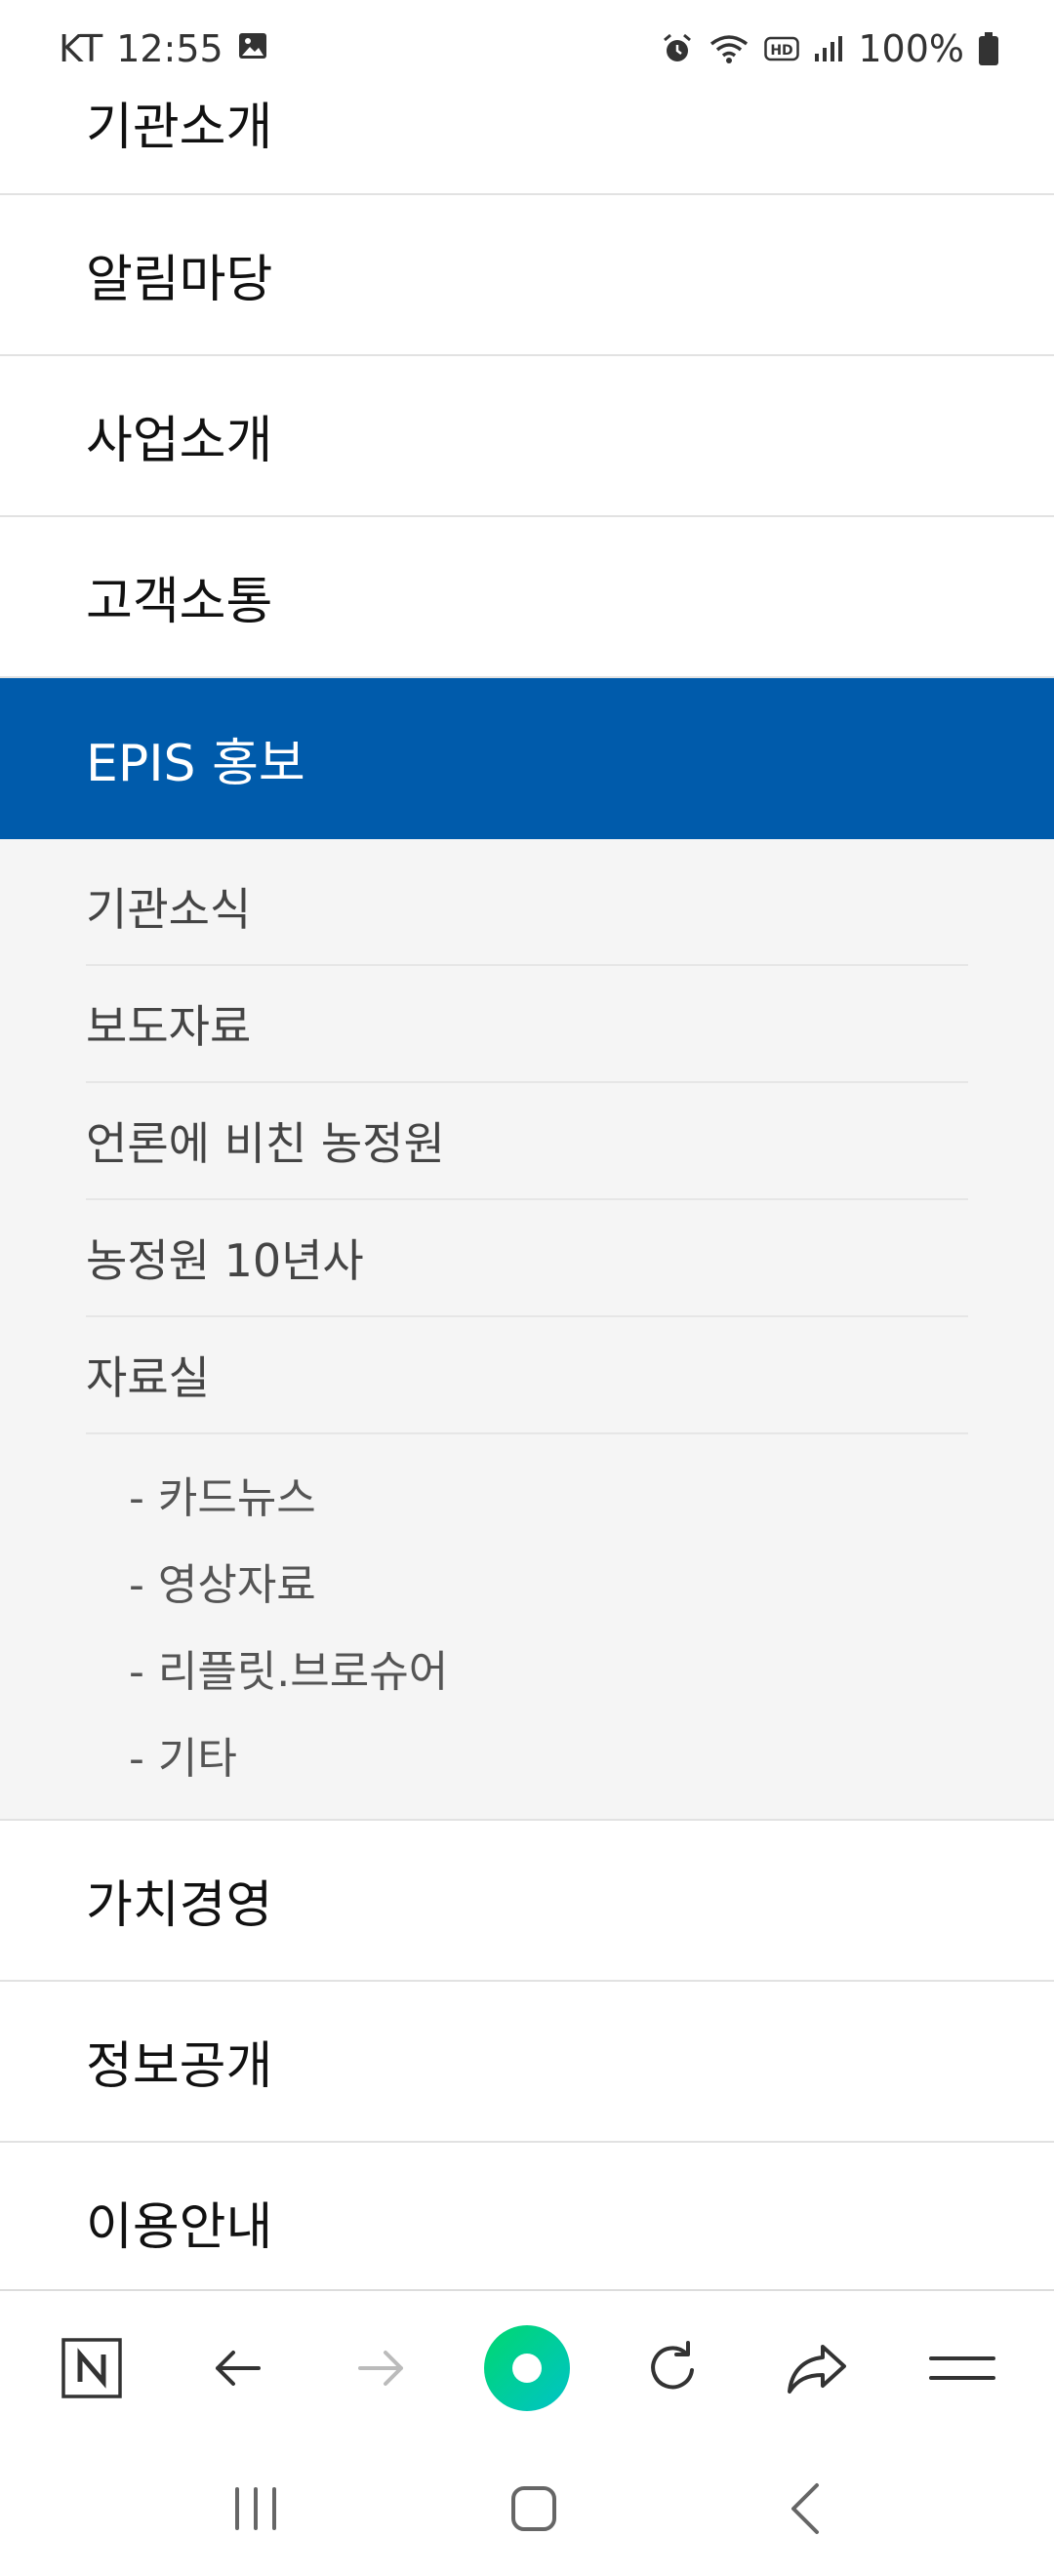  I want to click on menu-item-label: 정보공개, so click(180, 2066).